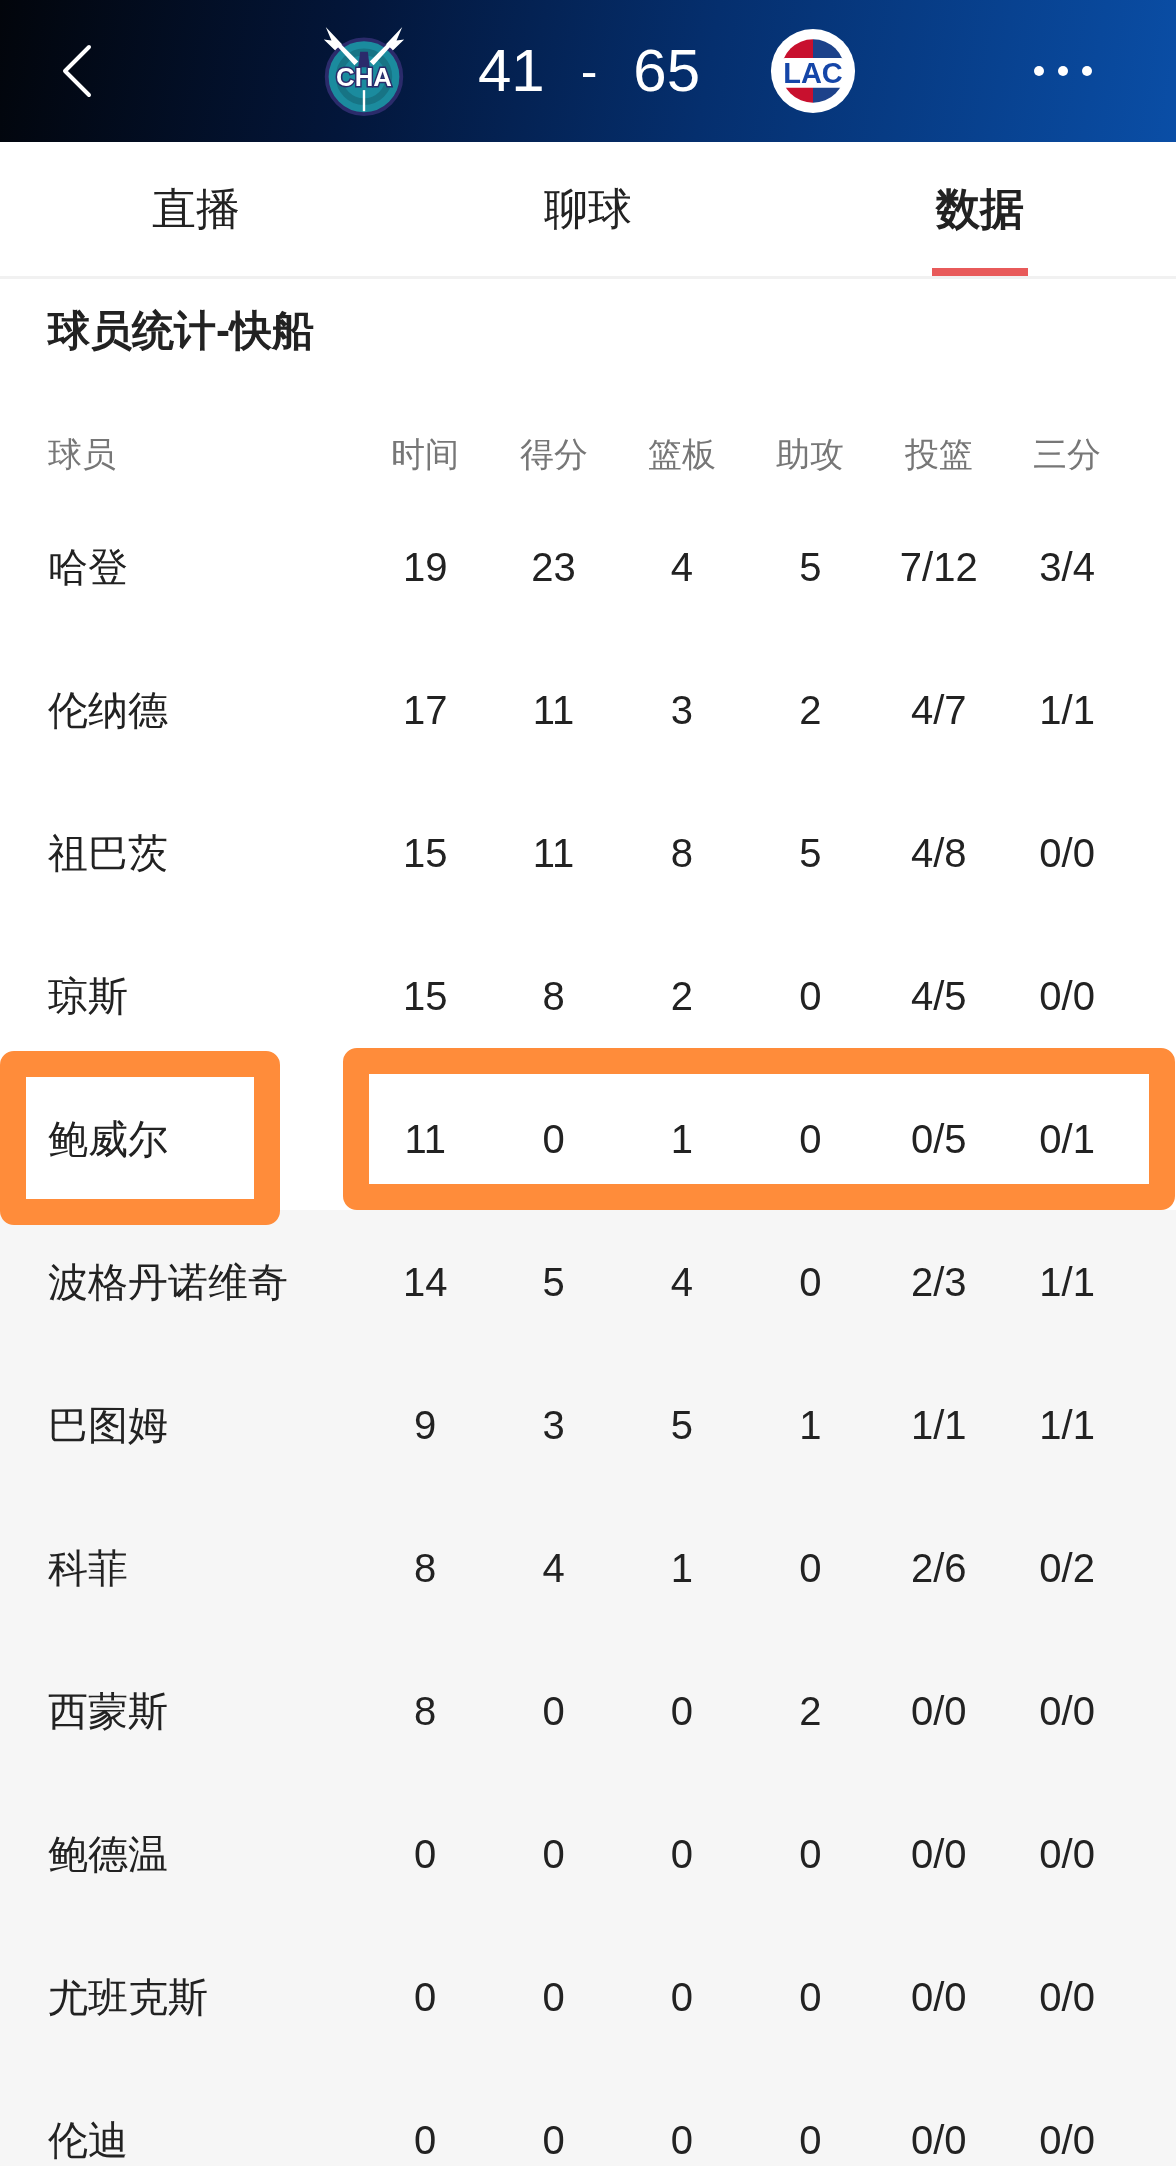 The height and width of the screenshot is (2166, 1176). I want to click on column-header: 助攻, so click(810, 453).